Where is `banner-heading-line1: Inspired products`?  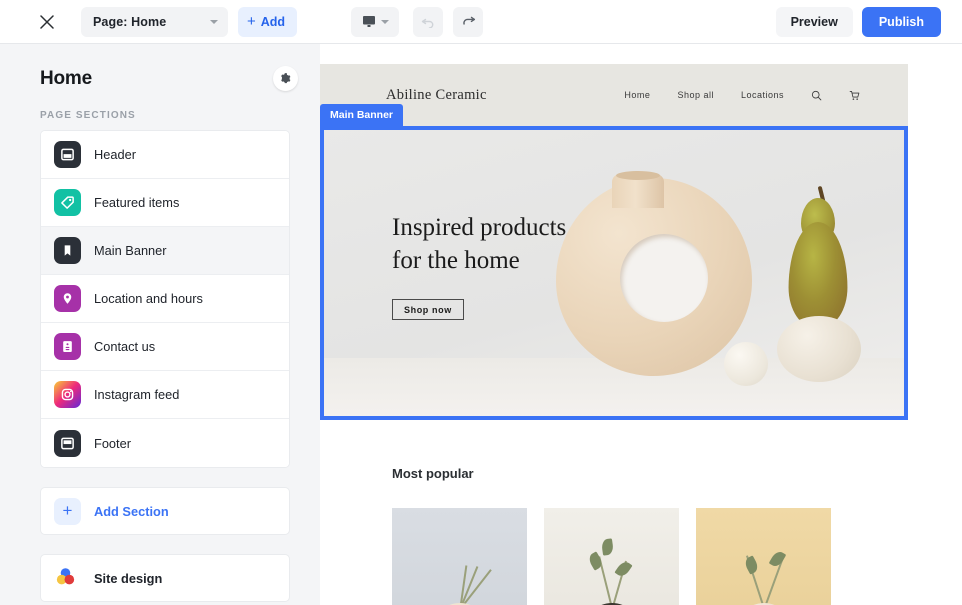
banner-heading-line1: Inspired products is located at coordinates (479, 227).